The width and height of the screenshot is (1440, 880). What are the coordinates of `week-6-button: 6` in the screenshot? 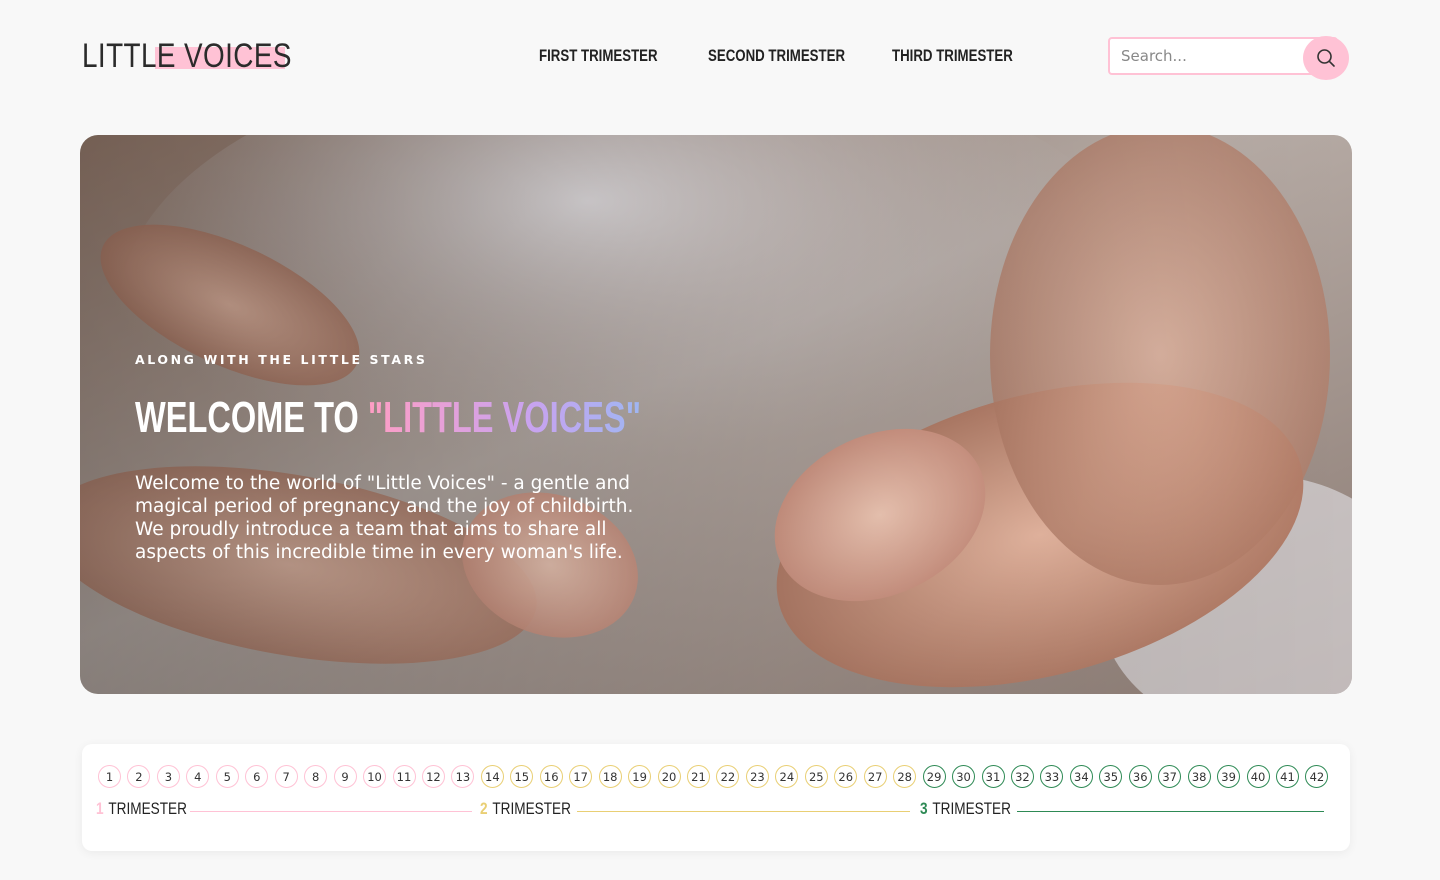 It's located at (257, 776).